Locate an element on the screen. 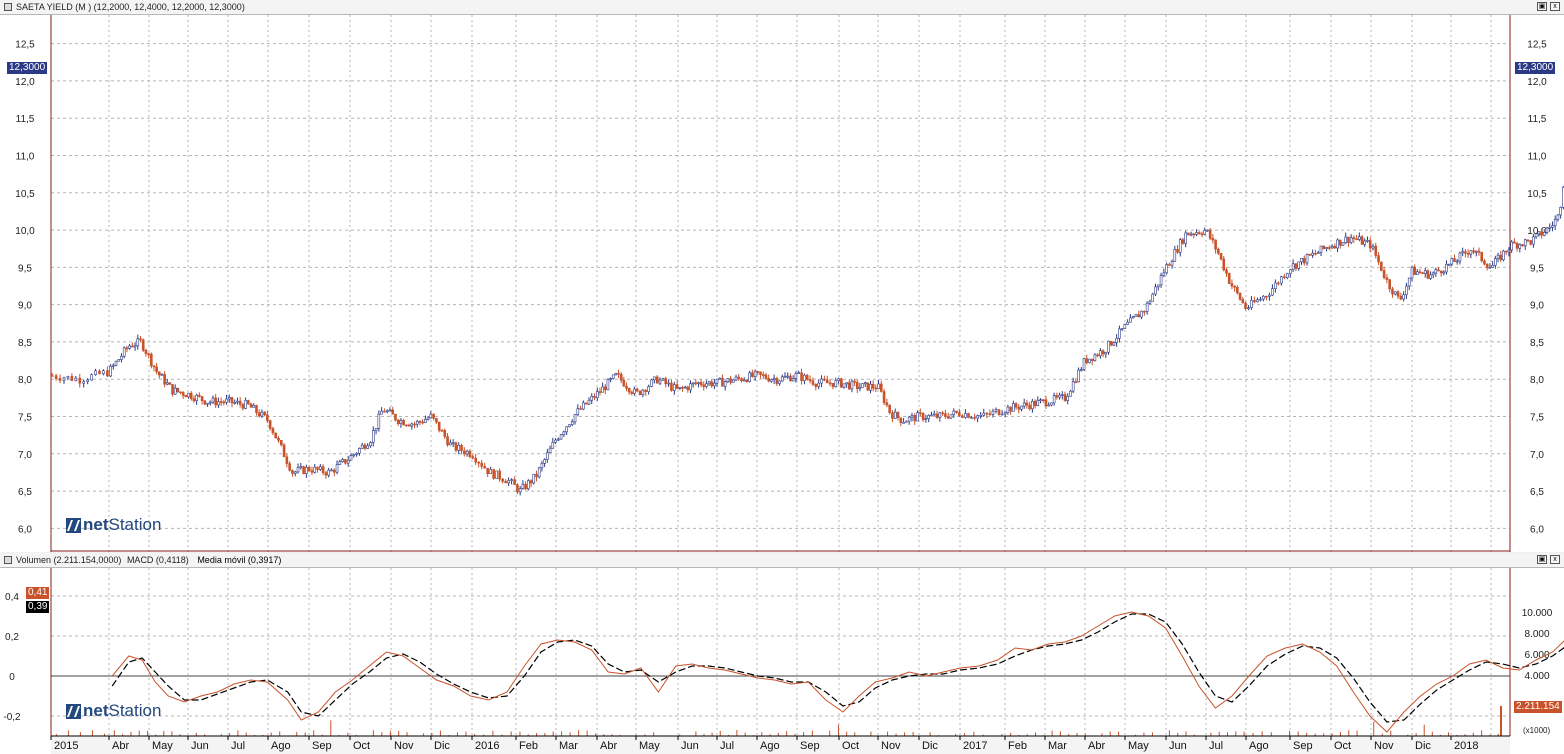 This screenshot has height=754, width=1564. netstation-logo-icon is located at coordinates (73, 711).